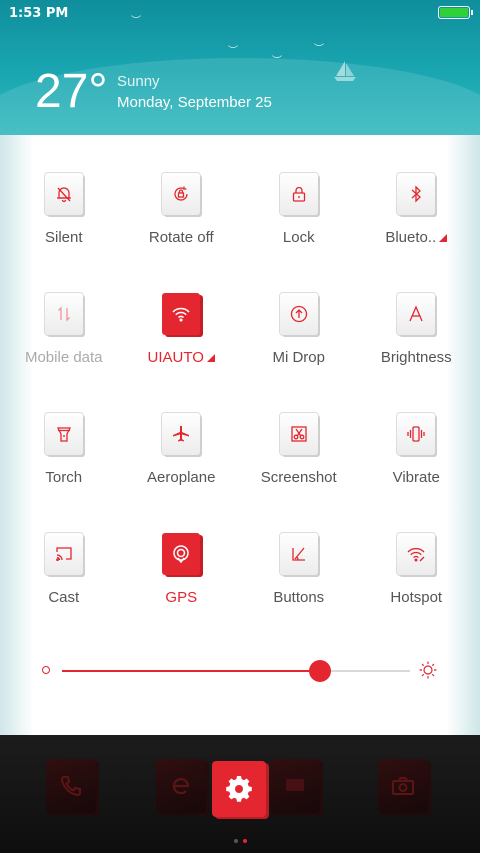 This screenshot has height=853, width=480. I want to click on cast-icon, so click(63, 554).